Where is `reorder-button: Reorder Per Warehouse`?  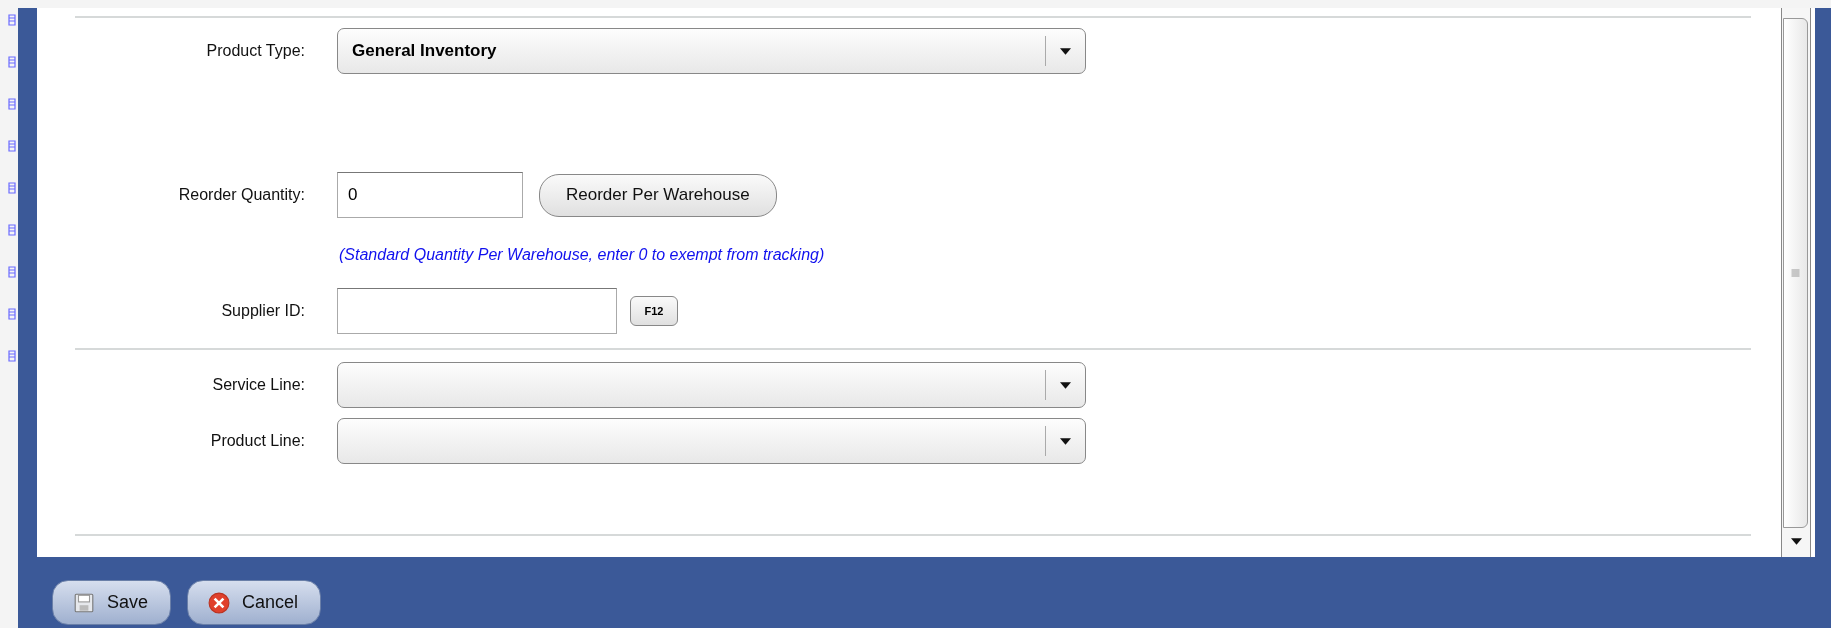
reorder-button: Reorder Per Warehouse is located at coordinates (658, 195).